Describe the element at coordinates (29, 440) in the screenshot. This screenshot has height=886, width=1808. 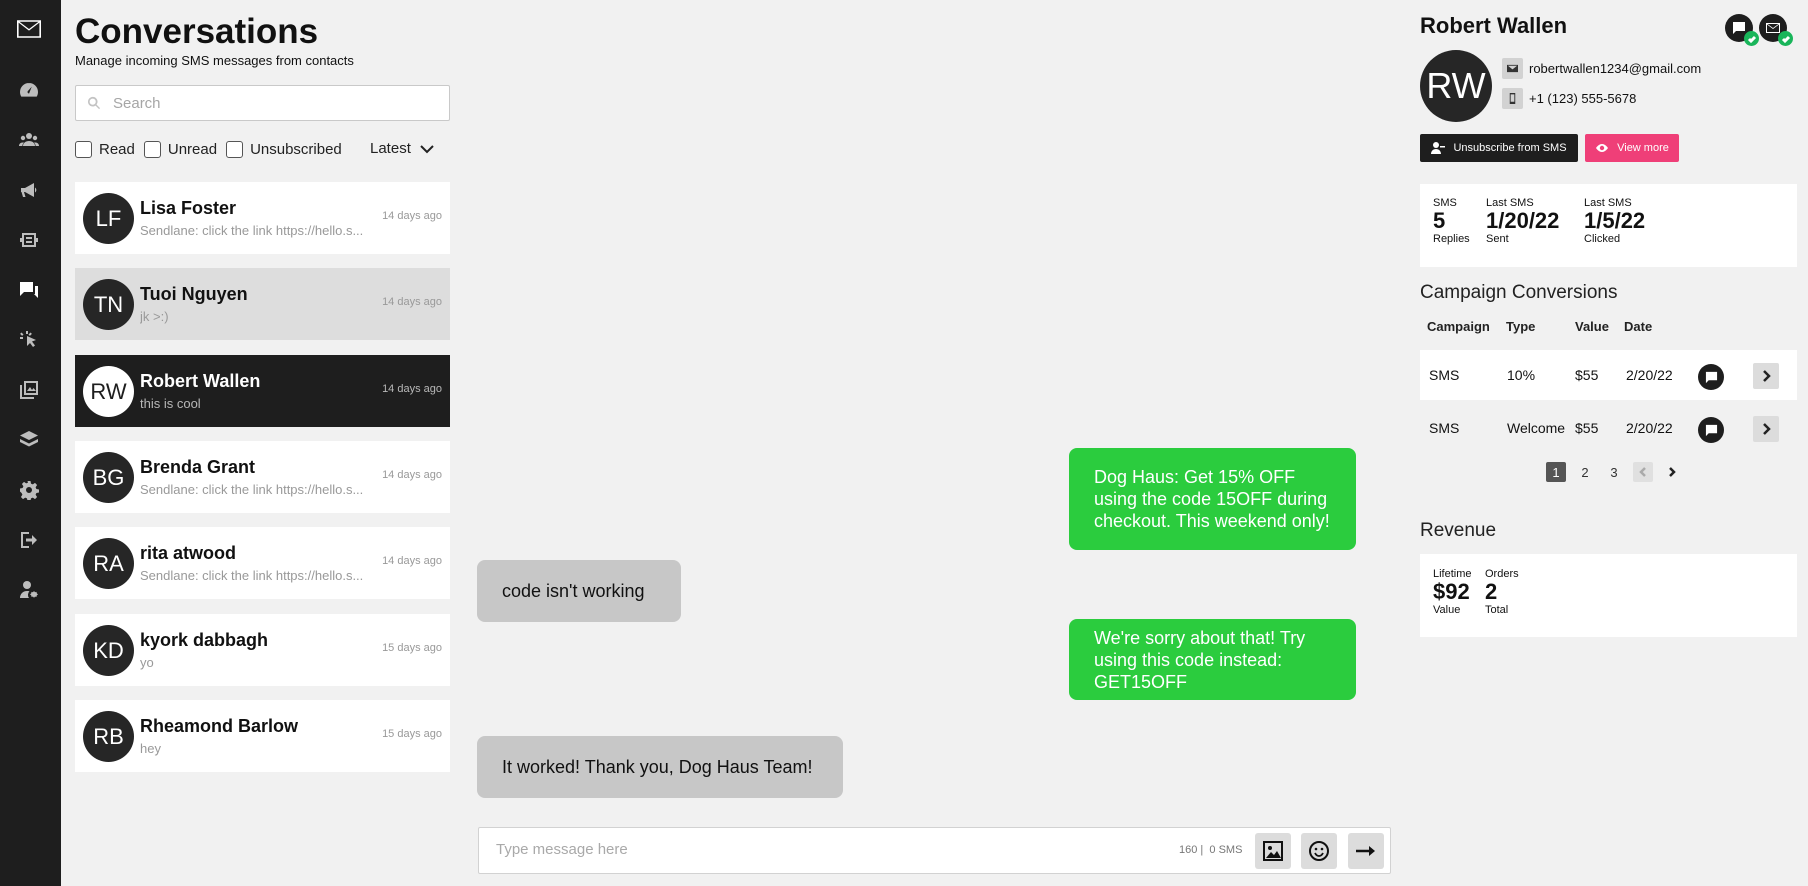
I see `integrations-icon` at that location.